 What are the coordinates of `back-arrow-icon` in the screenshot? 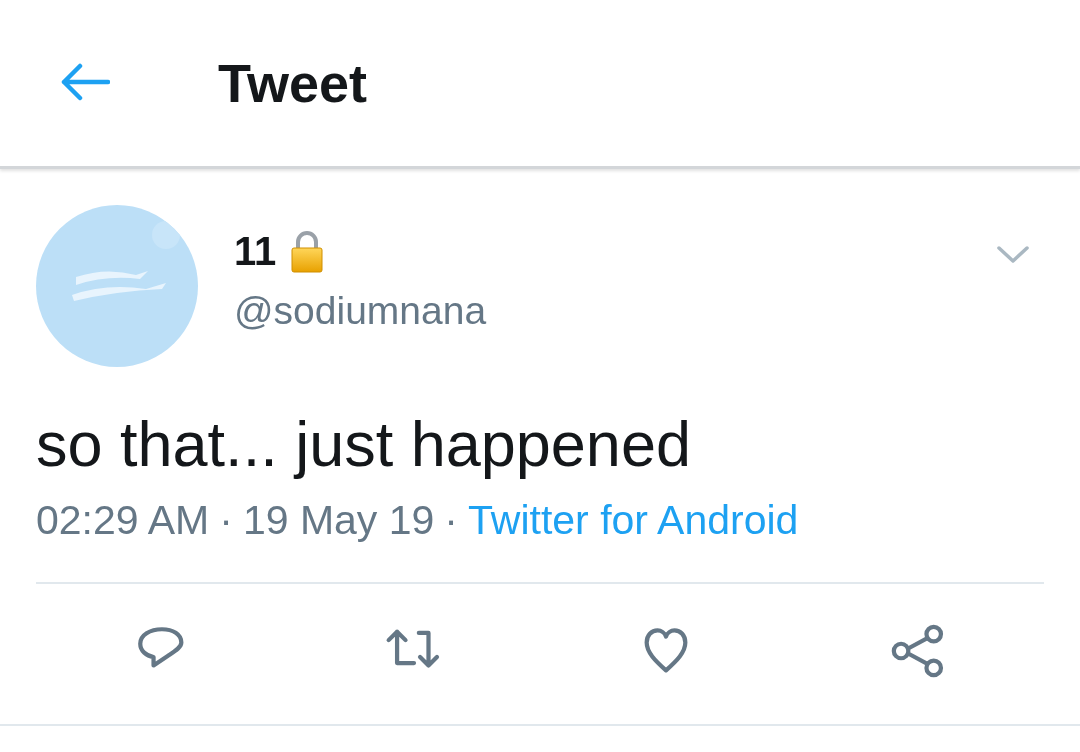 It's located at (85, 82).